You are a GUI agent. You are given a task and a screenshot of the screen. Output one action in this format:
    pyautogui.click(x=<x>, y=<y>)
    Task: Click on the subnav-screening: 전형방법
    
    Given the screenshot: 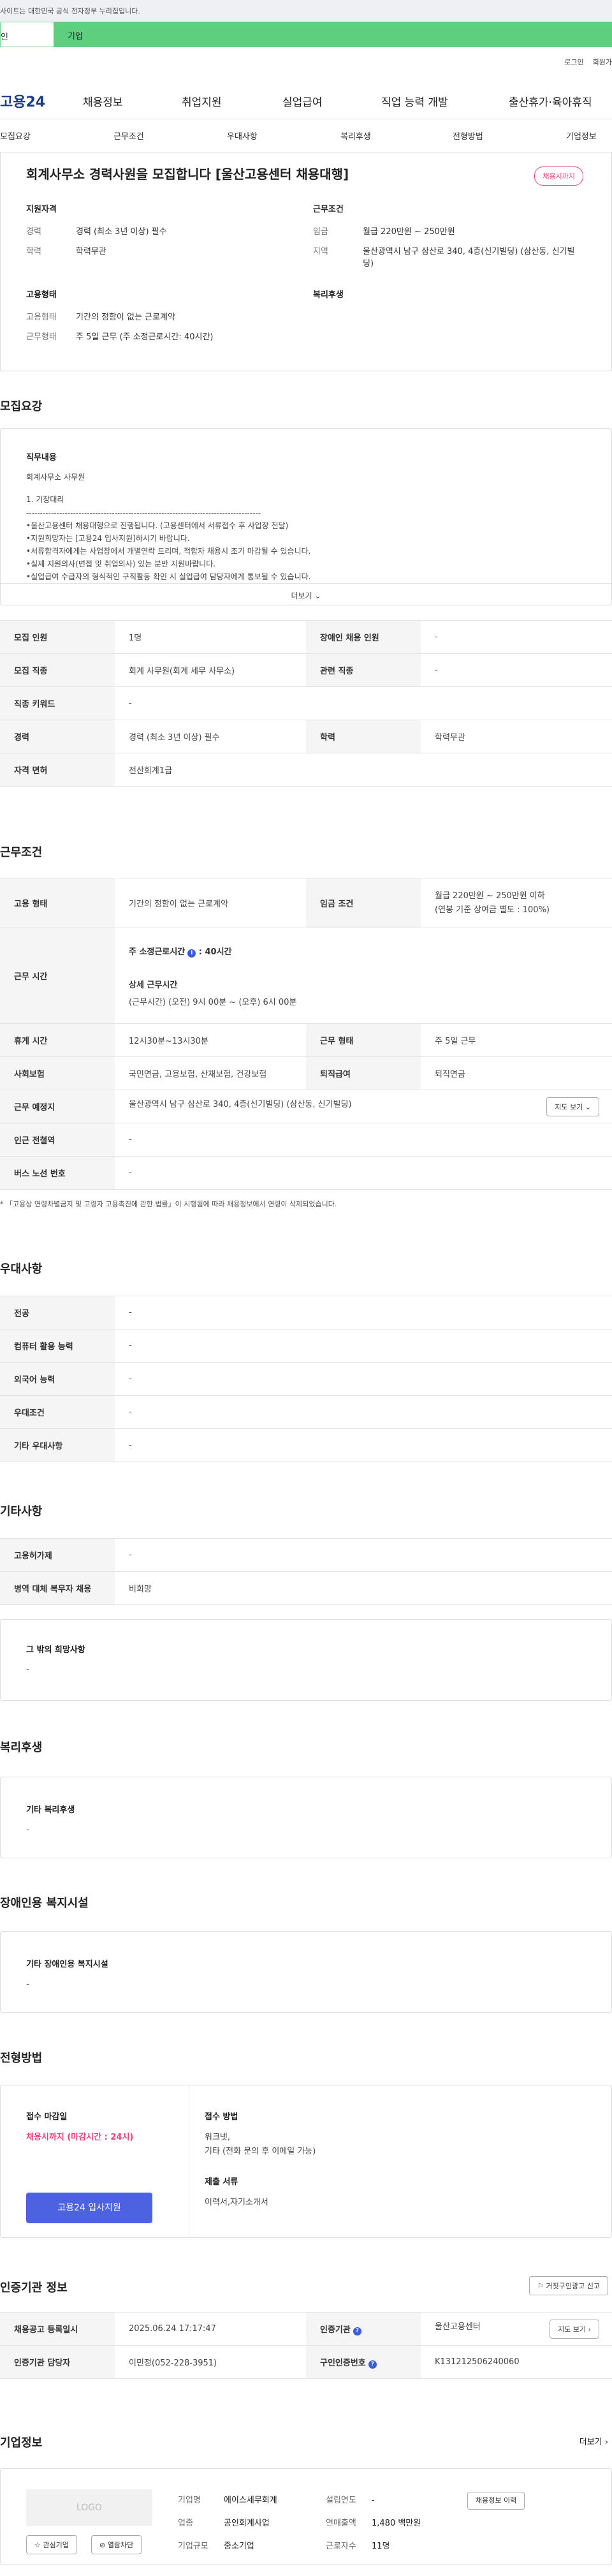 What is the action you would take?
    pyautogui.click(x=468, y=136)
    